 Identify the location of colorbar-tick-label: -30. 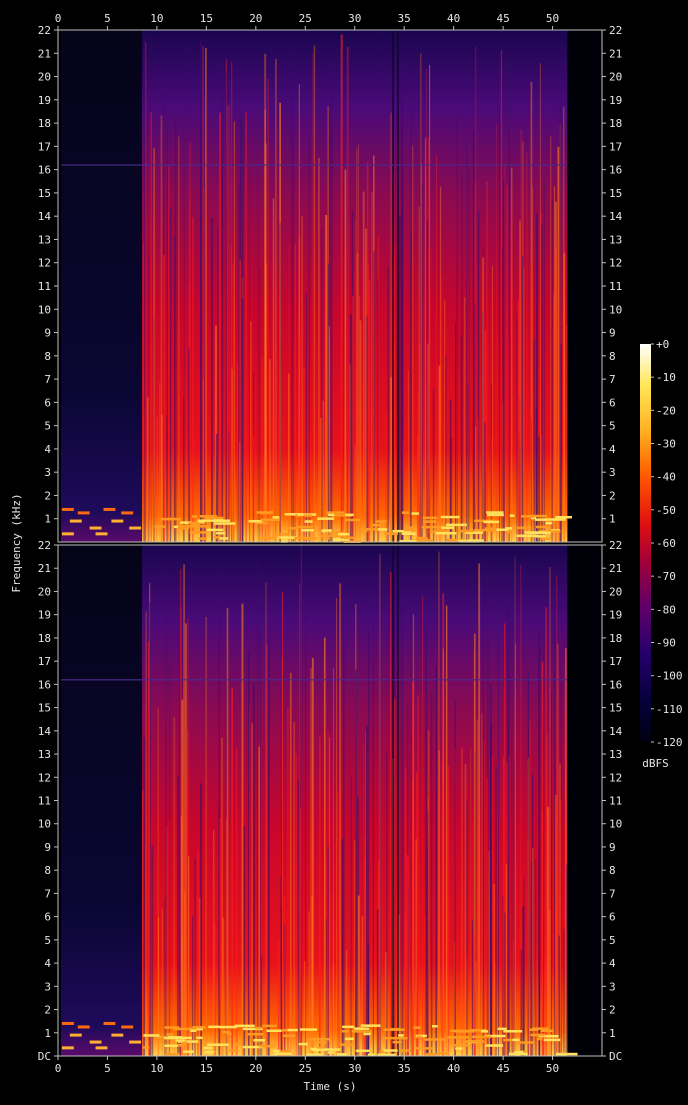
(666, 444).